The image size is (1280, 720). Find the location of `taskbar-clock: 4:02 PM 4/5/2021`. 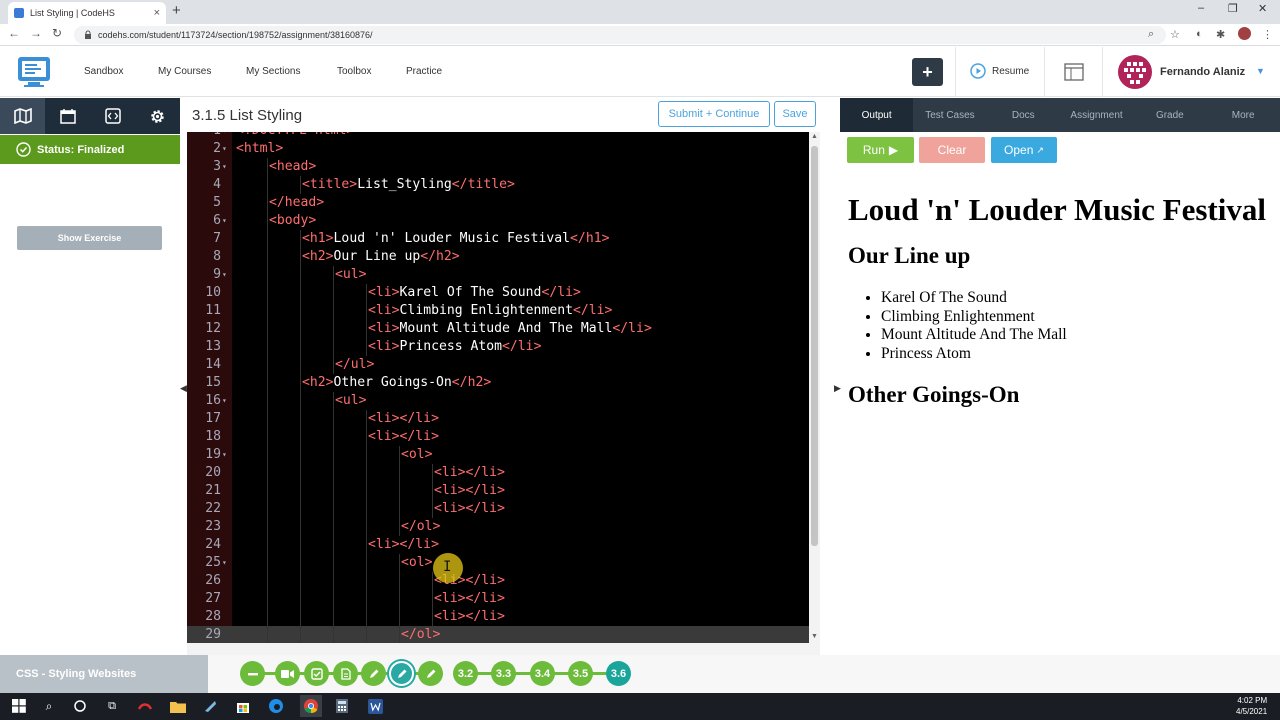

taskbar-clock: 4:02 PM 4/5/2021 is located at coordinates (1251, 706).